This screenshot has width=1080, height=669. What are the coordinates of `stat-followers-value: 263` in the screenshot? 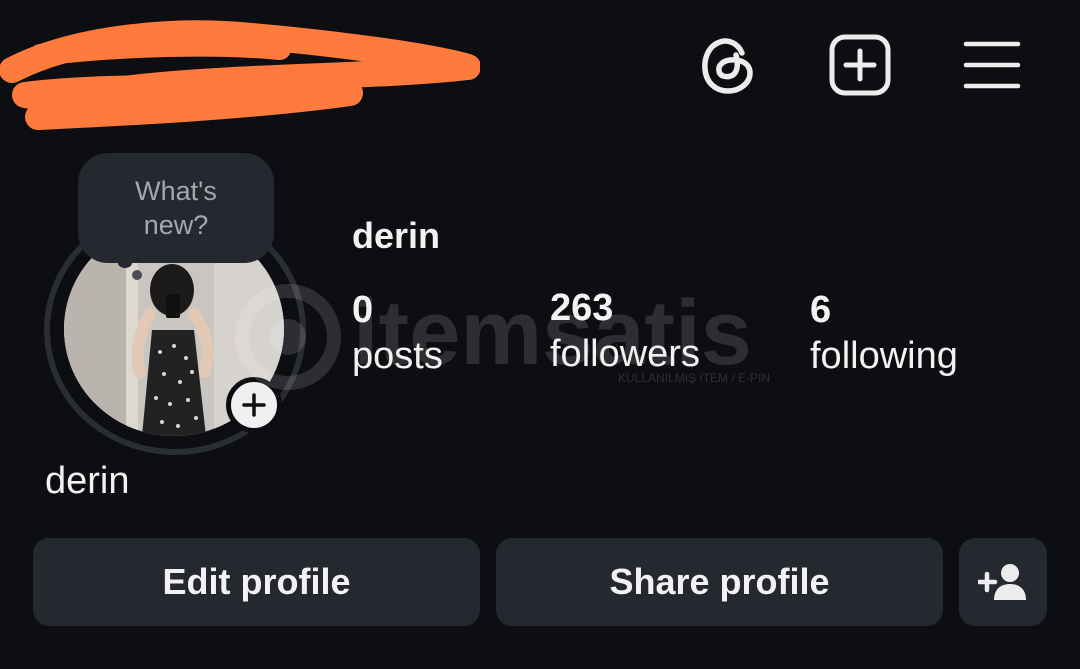 It's located at (582, 308).